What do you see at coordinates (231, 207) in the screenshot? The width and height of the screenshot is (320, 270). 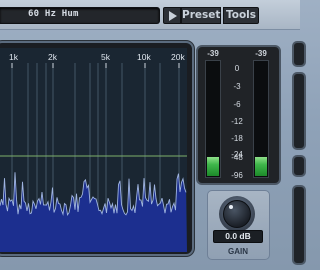 I see `gain-knob-indicator` at bounding box center [231, 207].